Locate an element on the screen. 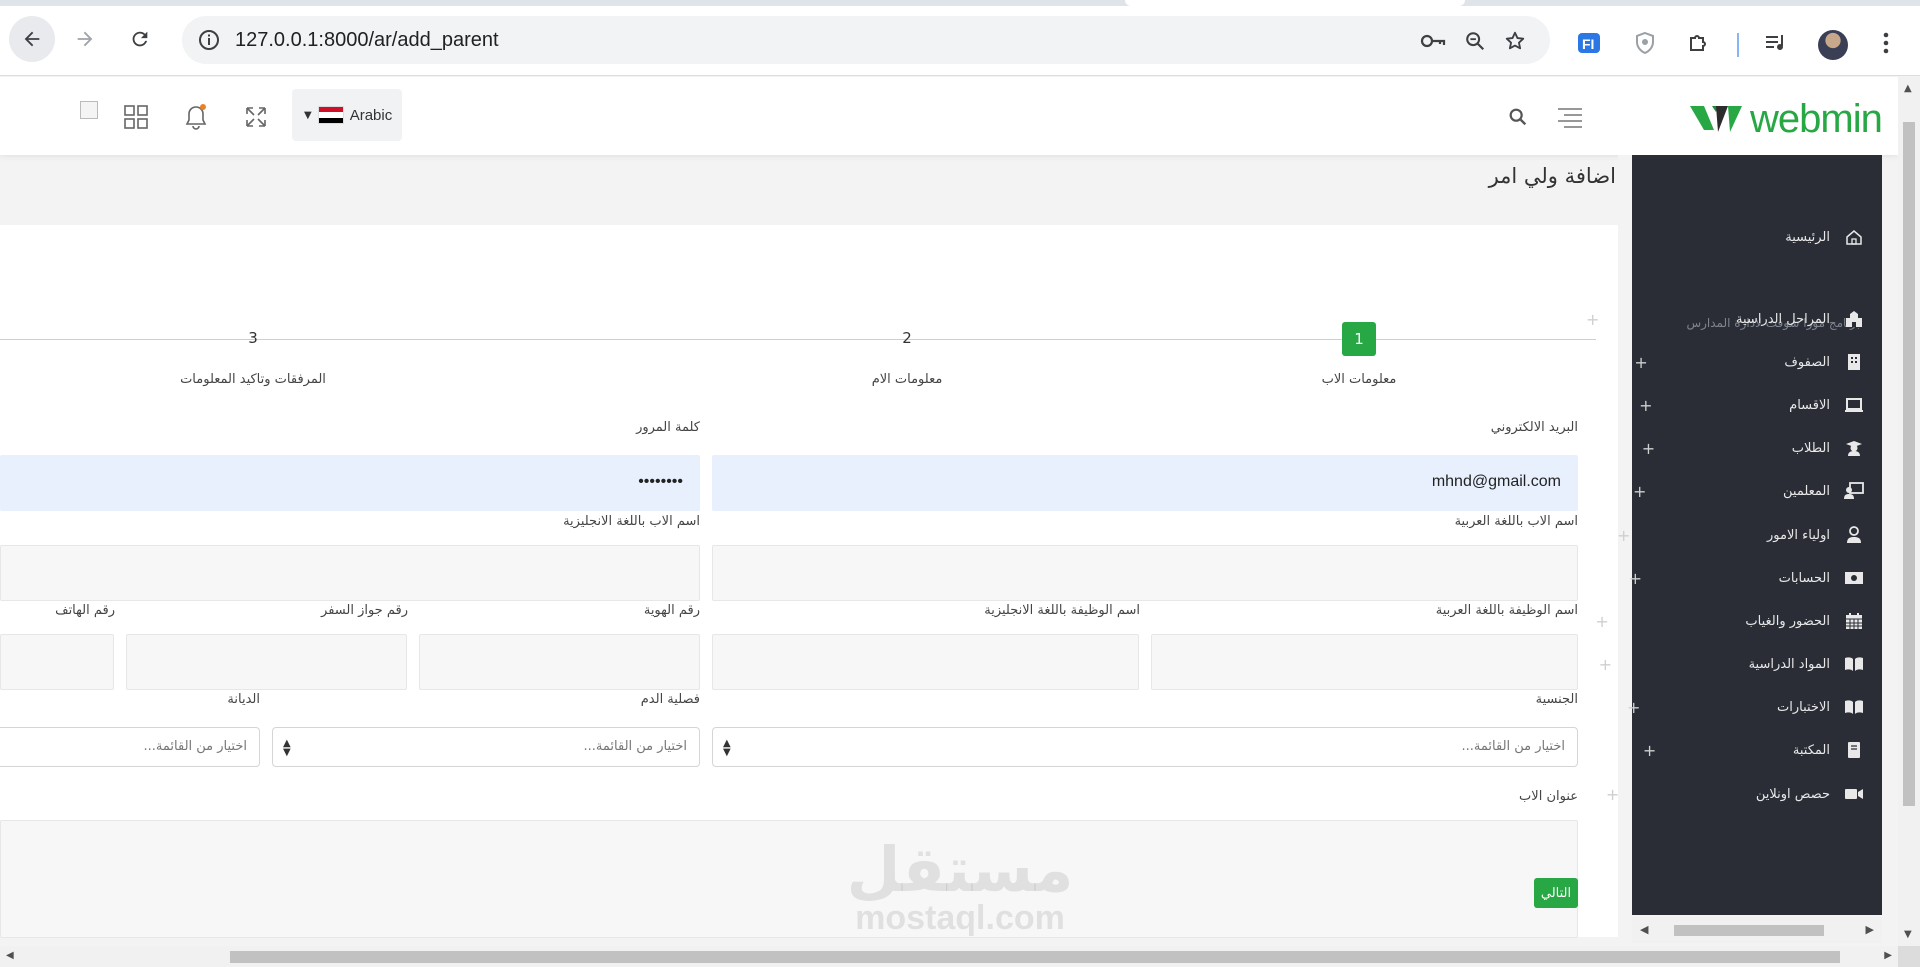 The height and width of the screenshot is (967, 1920). phone-field is located at coordinates (57, 662).